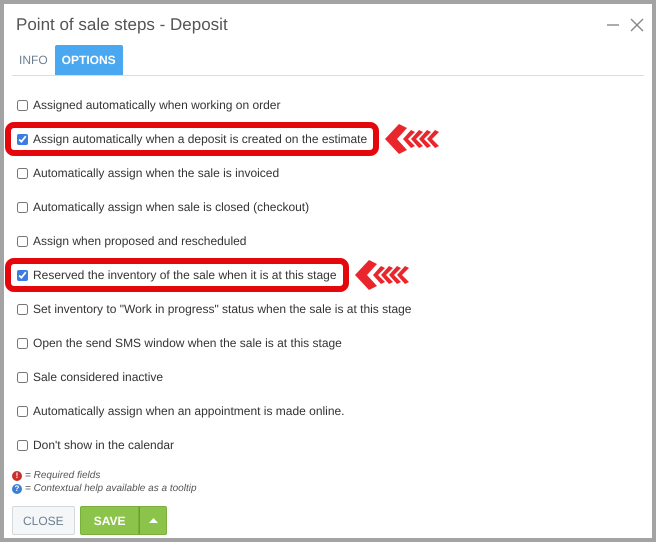 The width and height of the screenshot is (656, 542). What do you see at coordinates (156, 173) in the screenshot?
I see `option-label: Automatically assign when the sale is invoiced` at bounding box center [156, 173].